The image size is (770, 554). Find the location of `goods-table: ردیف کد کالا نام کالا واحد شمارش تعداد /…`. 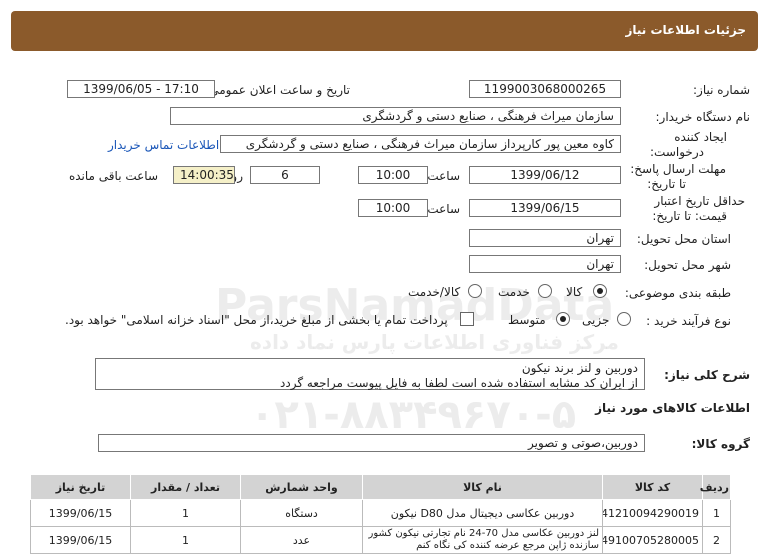

goods-table: ردیف کد کالا نام کالا واحد شمارش تعداد /… is located at coordinates (380, 514).